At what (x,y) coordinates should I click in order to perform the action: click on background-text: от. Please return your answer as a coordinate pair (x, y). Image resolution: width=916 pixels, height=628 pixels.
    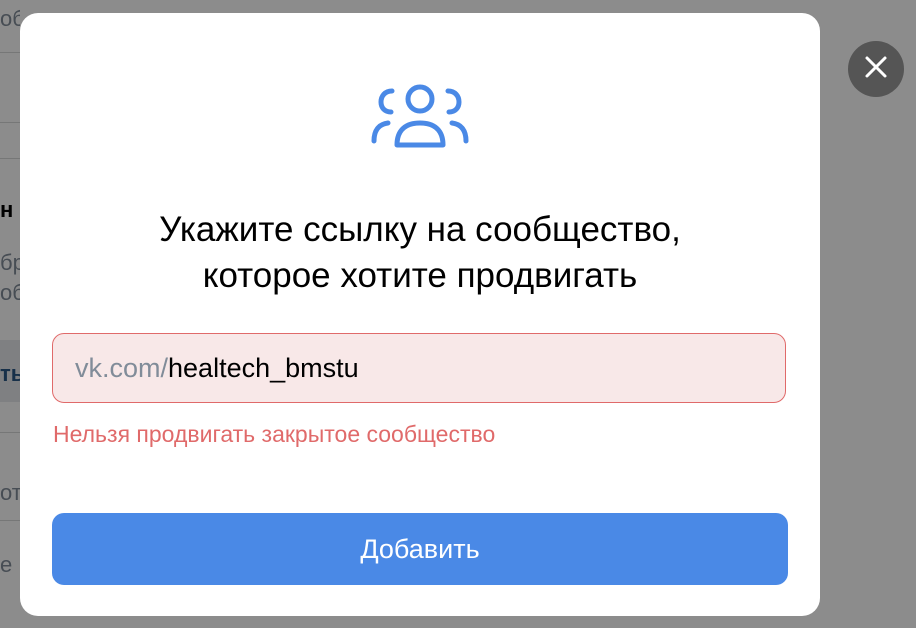
    Looking at the image, I should click on (10, 492).